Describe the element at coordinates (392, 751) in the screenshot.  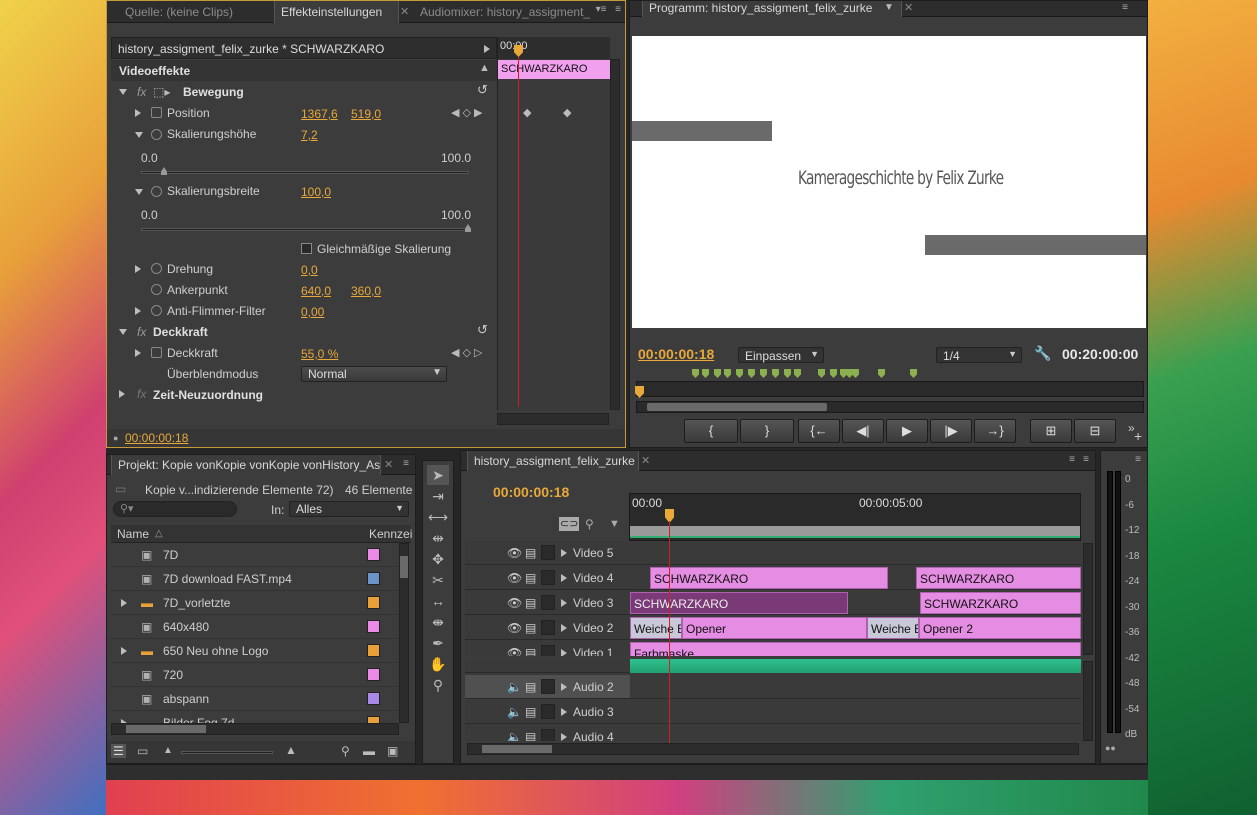
I see `new-item-icon: ▣` at that location.